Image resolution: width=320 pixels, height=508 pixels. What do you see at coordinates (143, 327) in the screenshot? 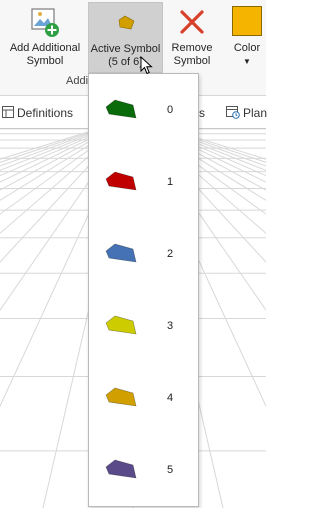
I see `symbol-option-3: 3` at bounding box center [143, 327].